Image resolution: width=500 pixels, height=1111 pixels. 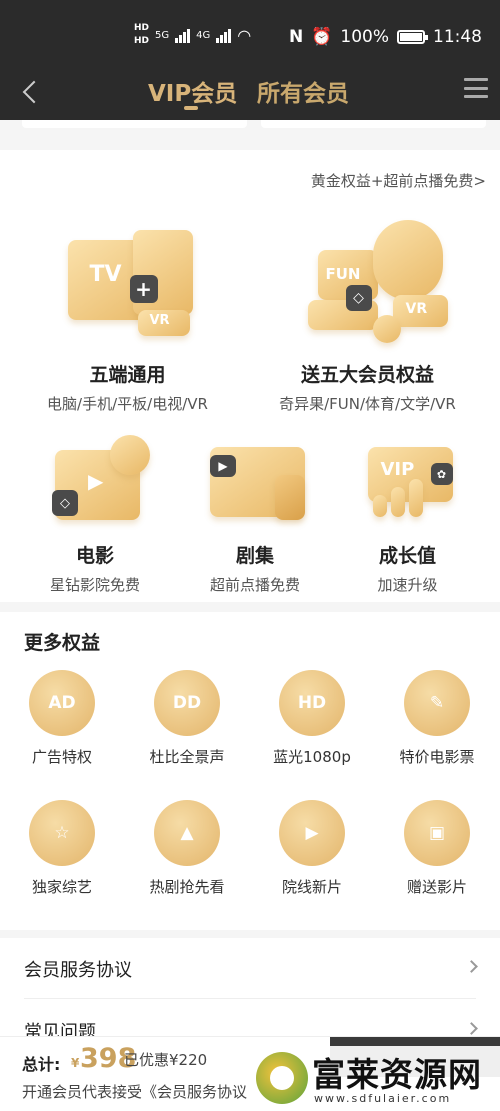 What do you see at coordinates (408, 485) in the screenshot?
I see `growth-illustration: VIP ✿` at bounding box center [408, 485].